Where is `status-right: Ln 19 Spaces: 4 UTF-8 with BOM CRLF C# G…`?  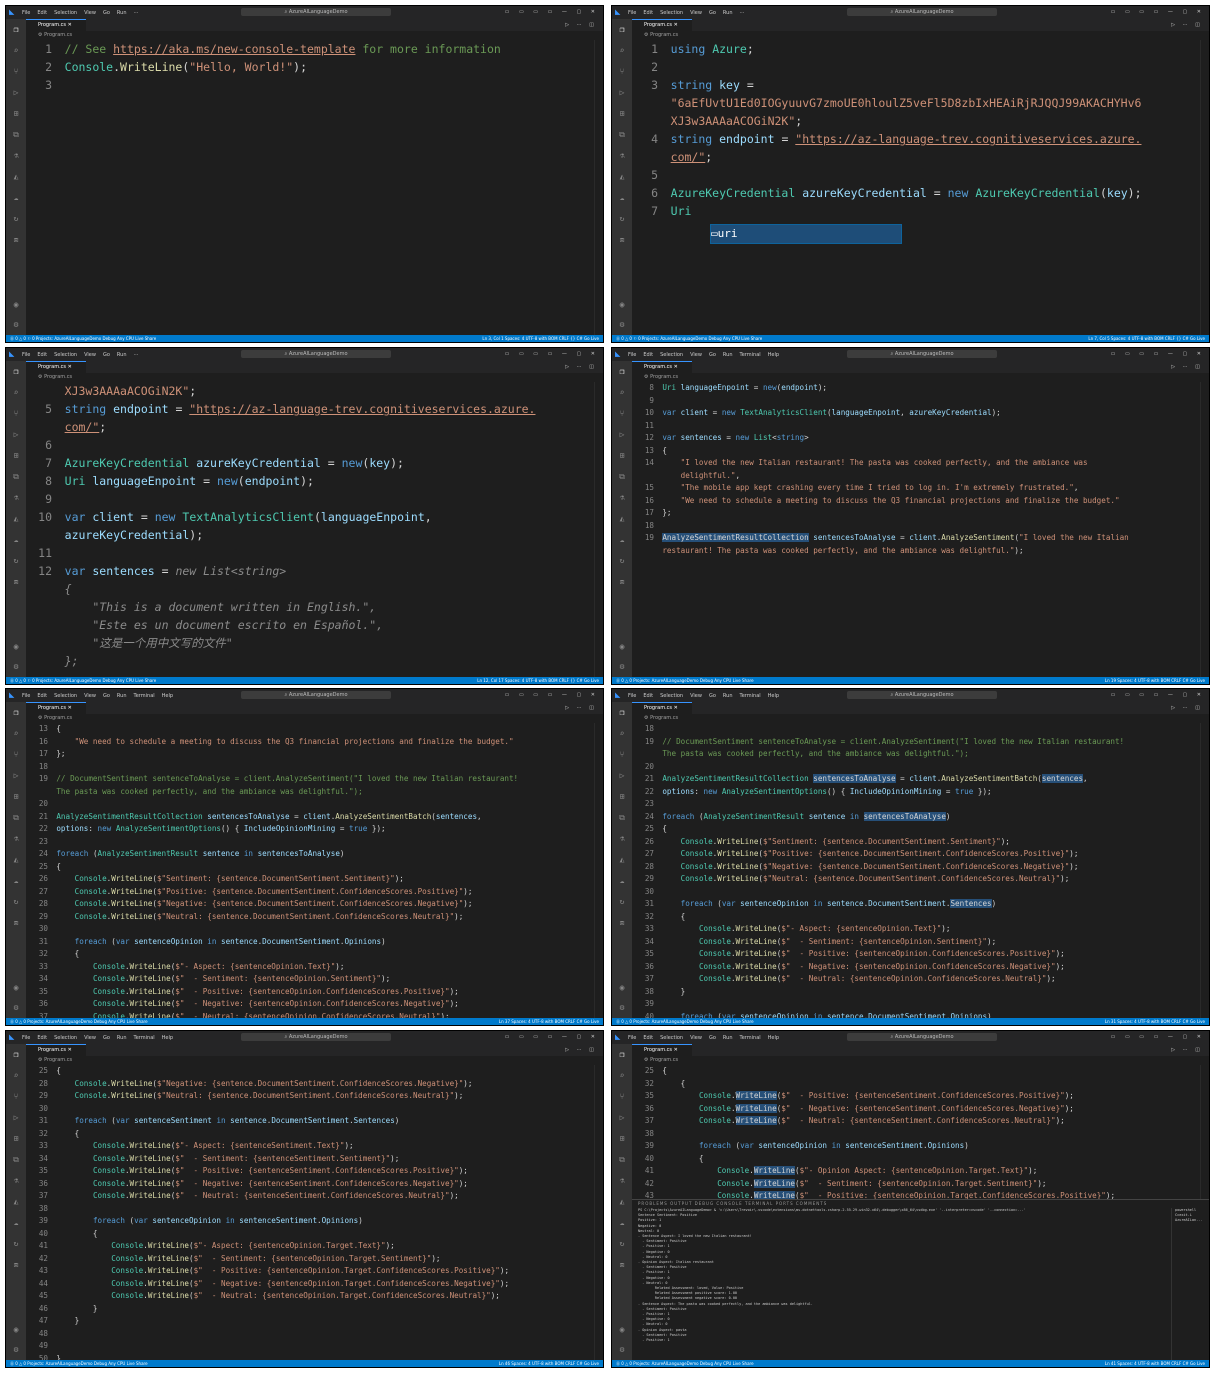 status-right: Ln 19 Spaces: 4 UTF-8 with BOM CRLF C# G… is located at coordinates (1155, 680).